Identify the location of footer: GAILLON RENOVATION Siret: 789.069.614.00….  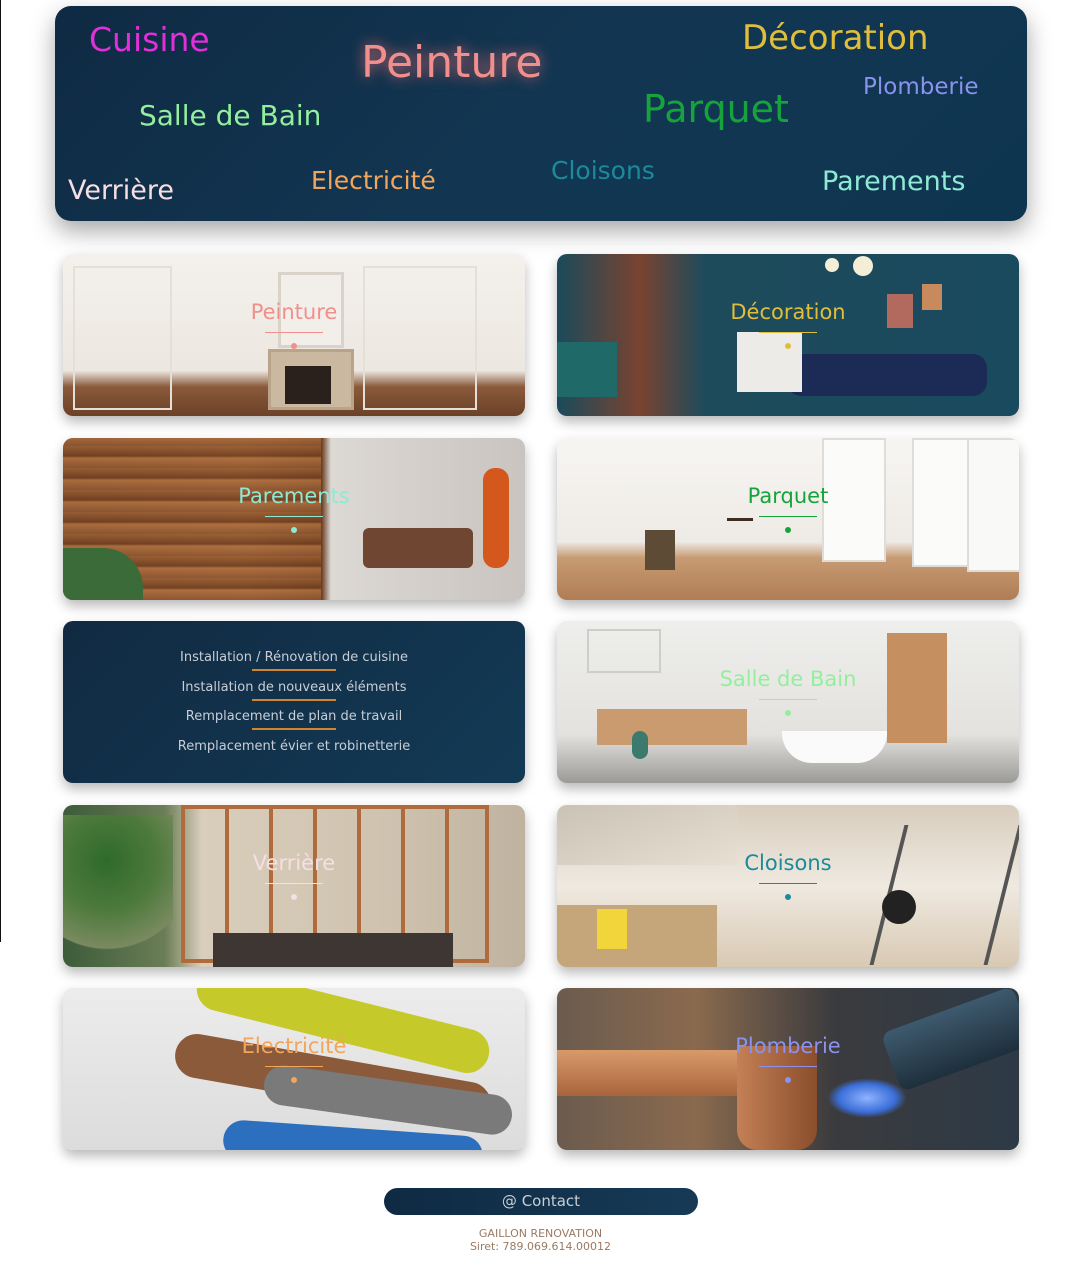
(540, 1240).